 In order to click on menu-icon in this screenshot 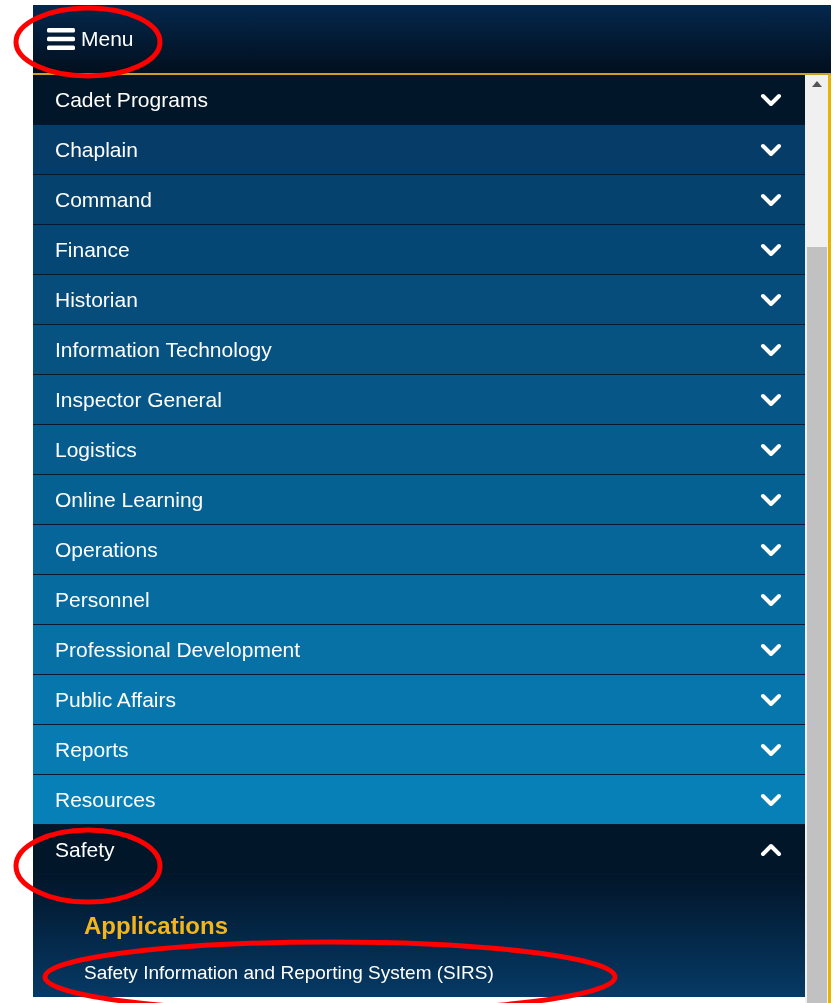, I will do `click(61, 39)`.